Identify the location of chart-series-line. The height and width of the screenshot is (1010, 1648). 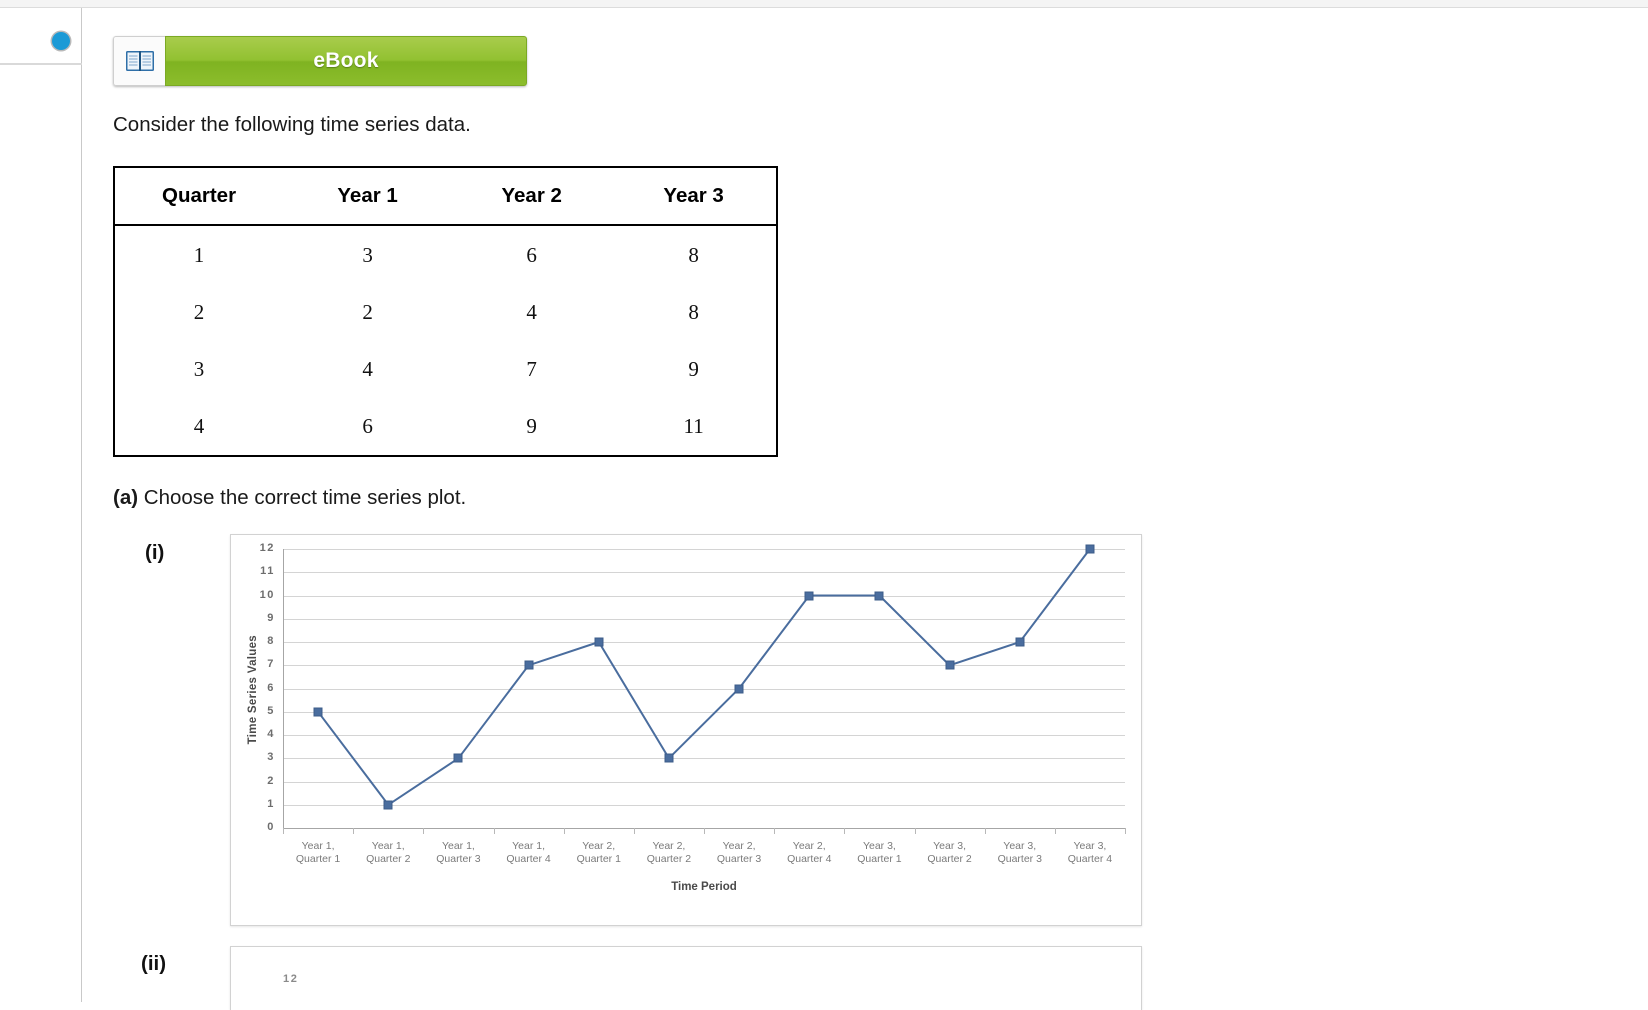
(704, 677).